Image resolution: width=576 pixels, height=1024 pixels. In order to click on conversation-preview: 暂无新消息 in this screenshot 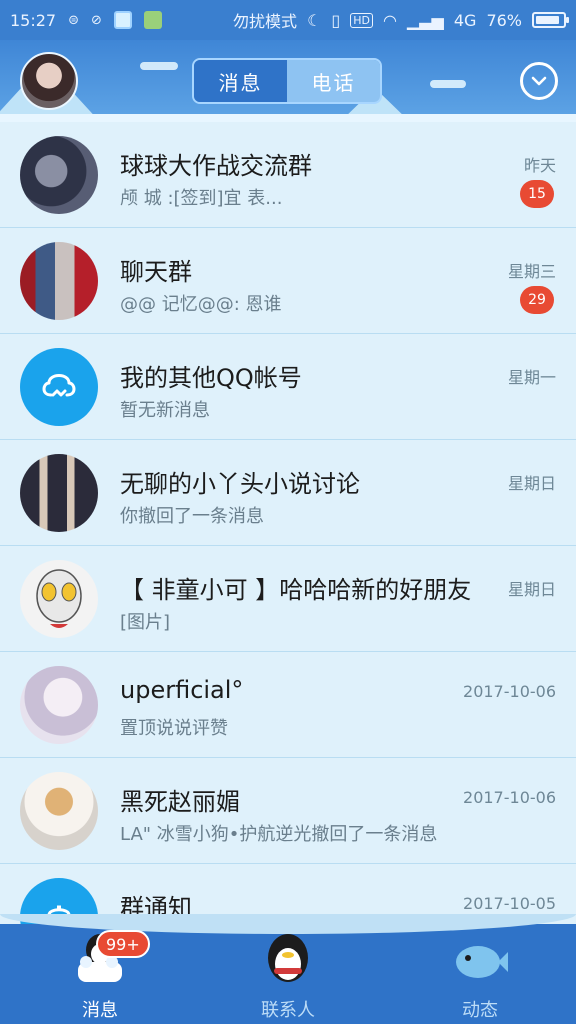, I will do `click(165, 410)`.